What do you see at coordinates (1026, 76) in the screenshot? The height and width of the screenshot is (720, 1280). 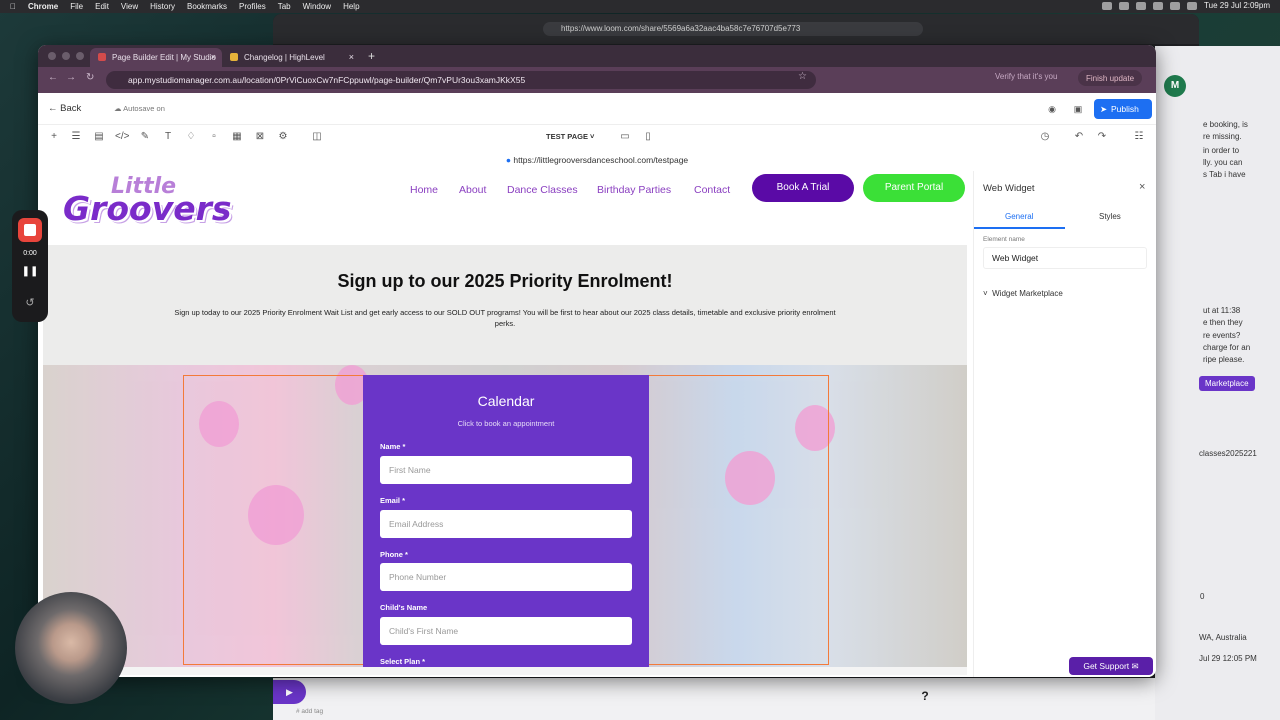 I see `verify-identity-text: Verify that it's you` at bounding box center [1026, 76].